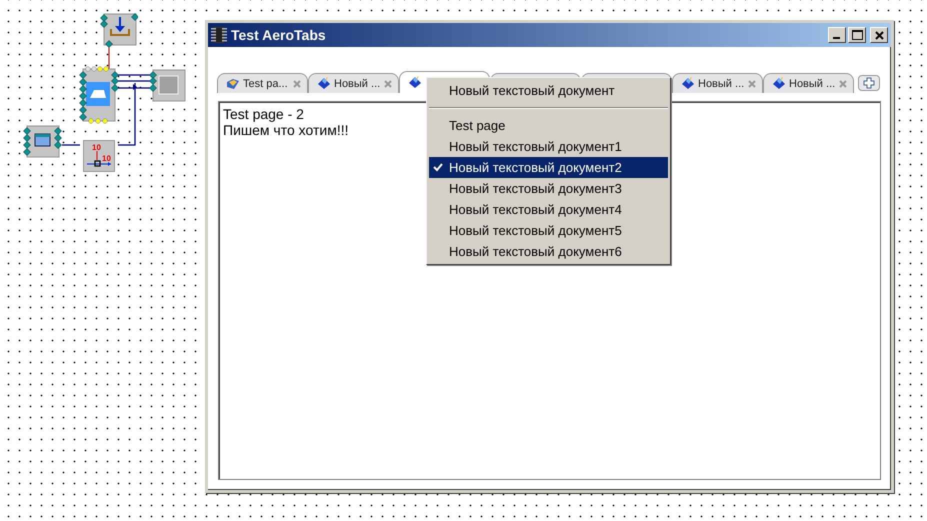  What do you see at coordinates (279, 35) in the screenshot?
I see `window-title: Test AeroTabs` at bounding box center [279, 35].